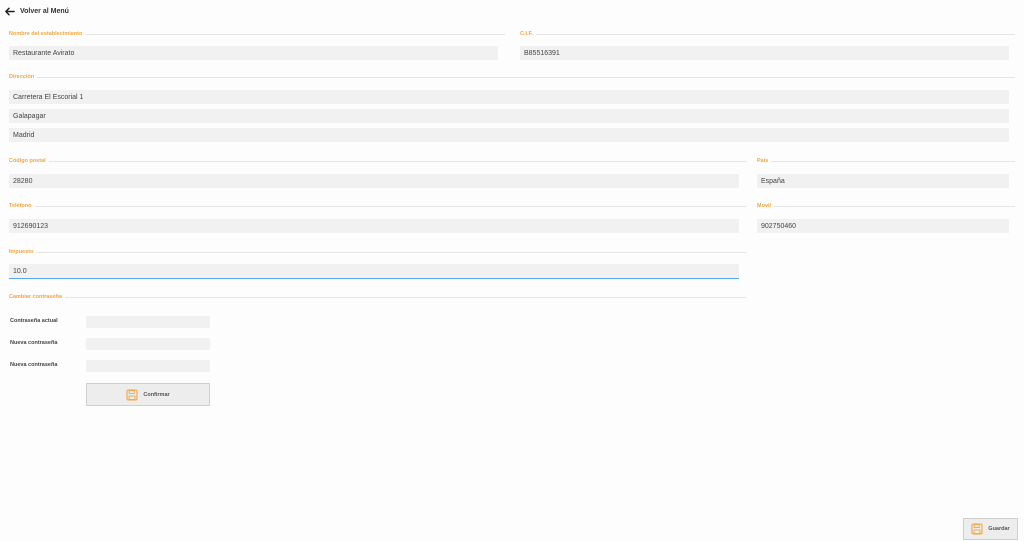 Image resolution: width=1024 pixels, height=541 pixels. Describe the element at coordinates (883, 181) in the screenshot. I see `country-field: España` at that location.